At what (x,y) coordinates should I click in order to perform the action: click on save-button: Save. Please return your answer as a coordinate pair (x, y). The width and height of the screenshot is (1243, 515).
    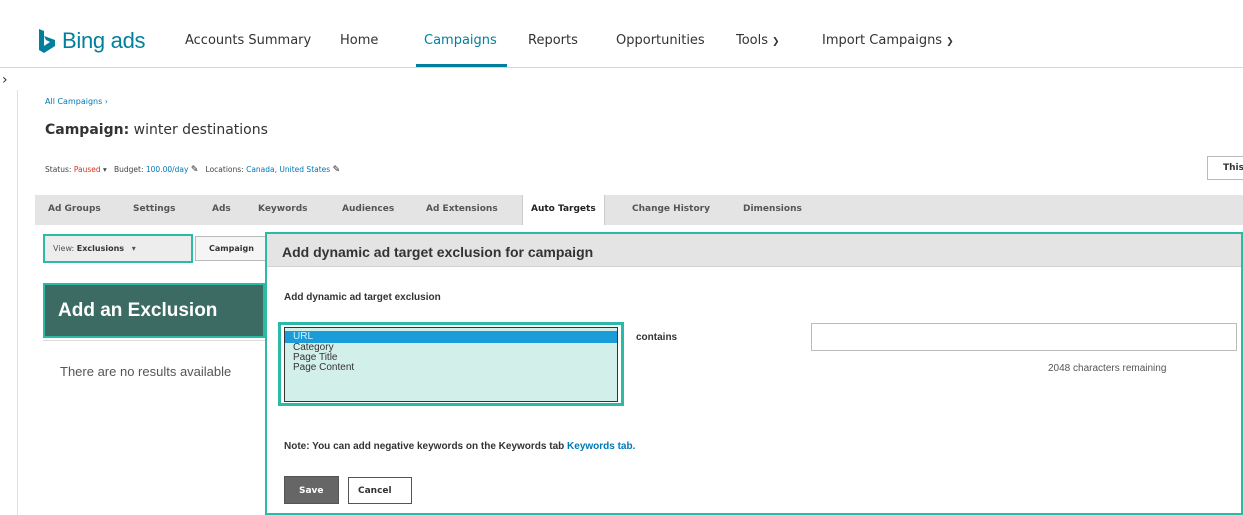
    Looking at the image, I should click on (311, 490).